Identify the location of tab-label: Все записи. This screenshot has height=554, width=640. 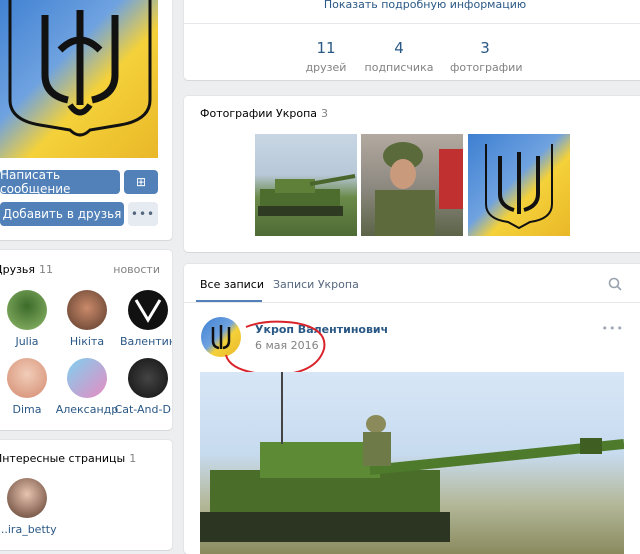
(232, 284).